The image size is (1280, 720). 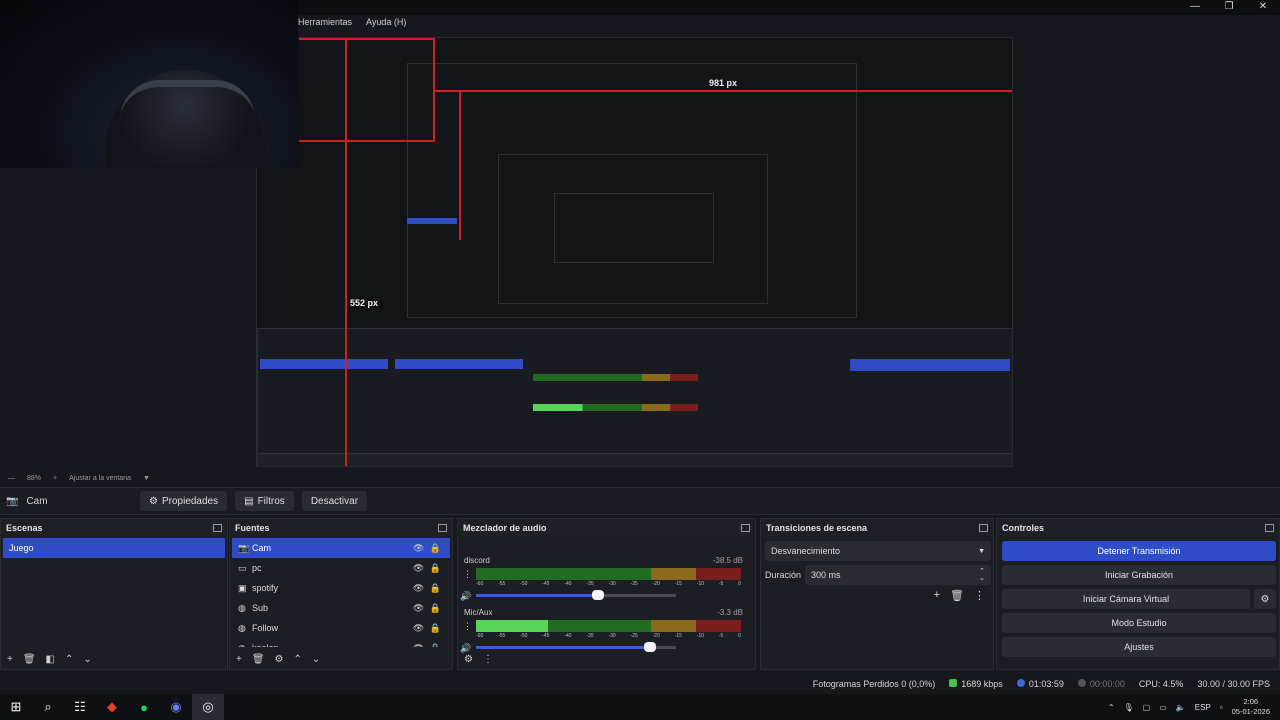 What do you see at coordinates (1147, 707) in the screenshot?
I see `notification-icon: ▢` at bounding box center [1147, 707].